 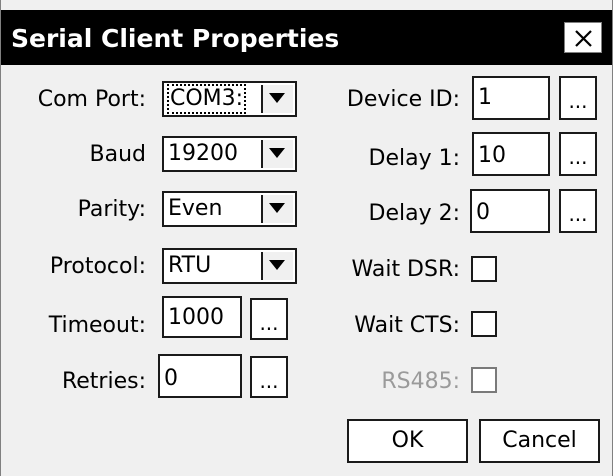 I want to click on protocol-dropdown-button, so click(x=277, y=266).